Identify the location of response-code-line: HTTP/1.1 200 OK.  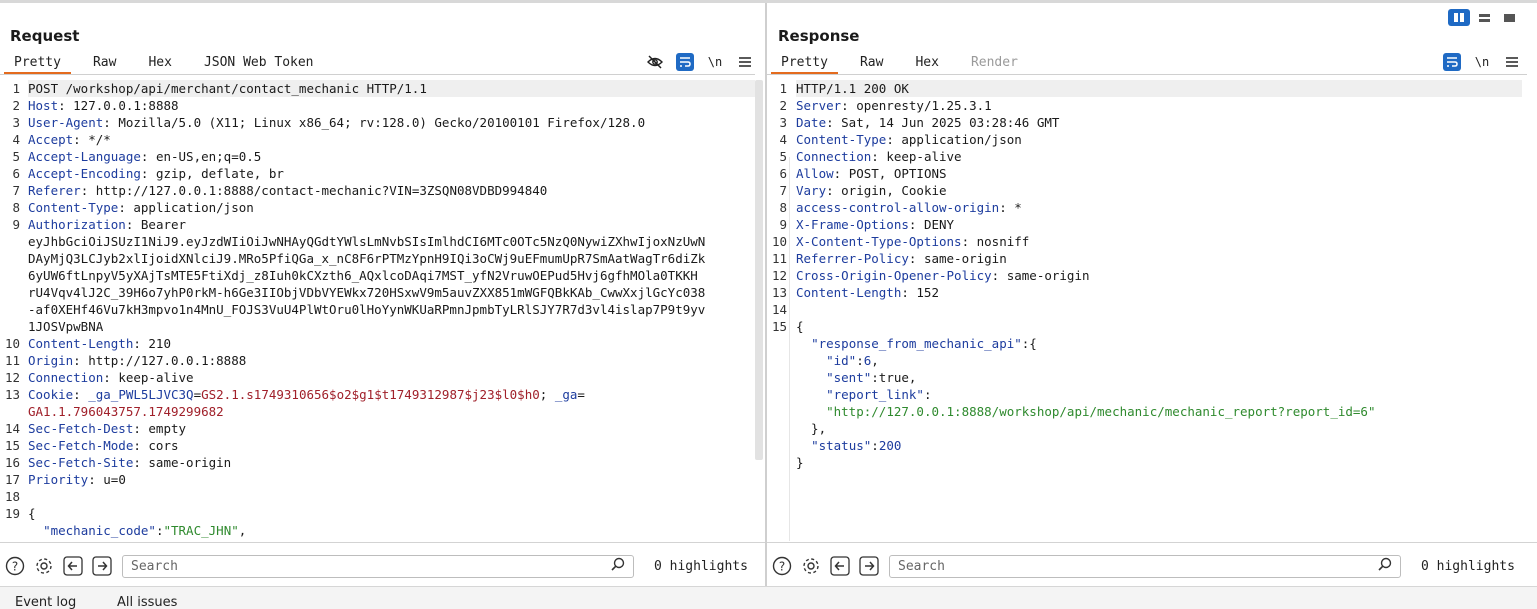
(1159, 88).